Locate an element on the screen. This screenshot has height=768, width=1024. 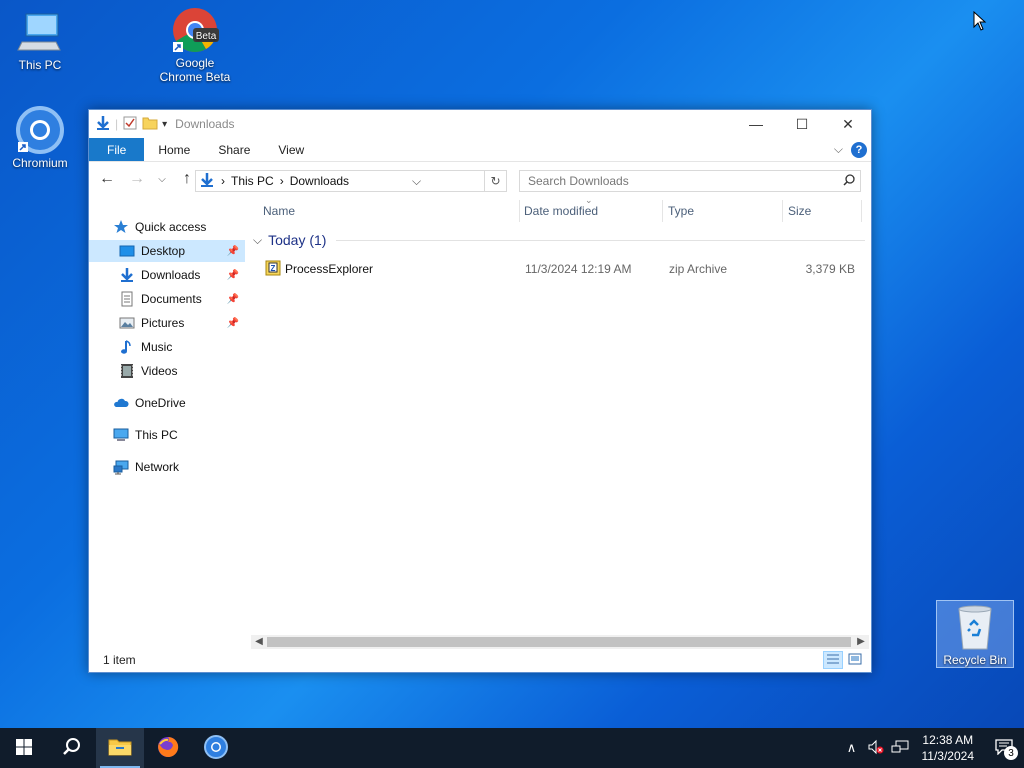
help-icon: ? is located at coordinates (859, 149).